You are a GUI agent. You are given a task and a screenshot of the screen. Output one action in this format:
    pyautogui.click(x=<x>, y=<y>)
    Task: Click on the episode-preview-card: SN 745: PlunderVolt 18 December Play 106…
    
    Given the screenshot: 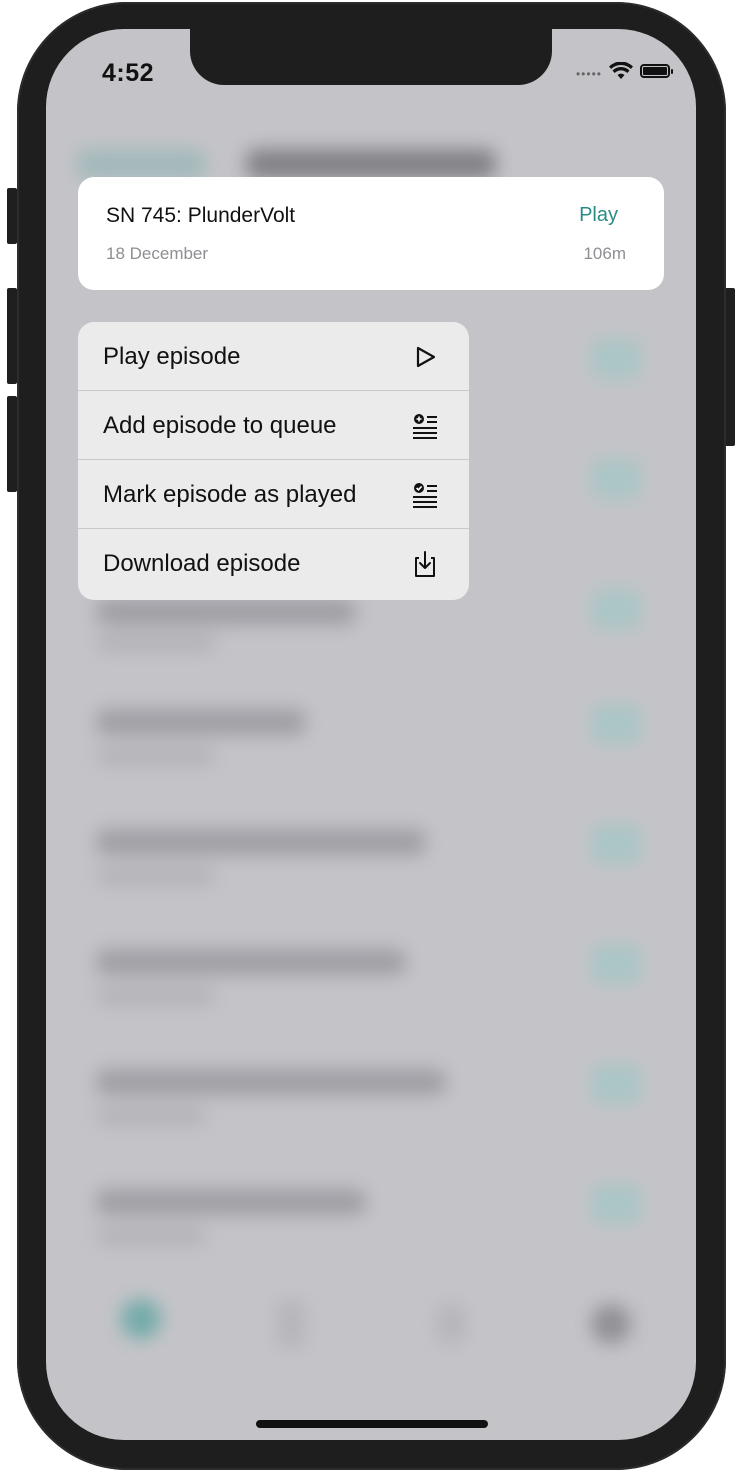 What is the action you would take?
    pyautogui.click(x=371, y=233)
    